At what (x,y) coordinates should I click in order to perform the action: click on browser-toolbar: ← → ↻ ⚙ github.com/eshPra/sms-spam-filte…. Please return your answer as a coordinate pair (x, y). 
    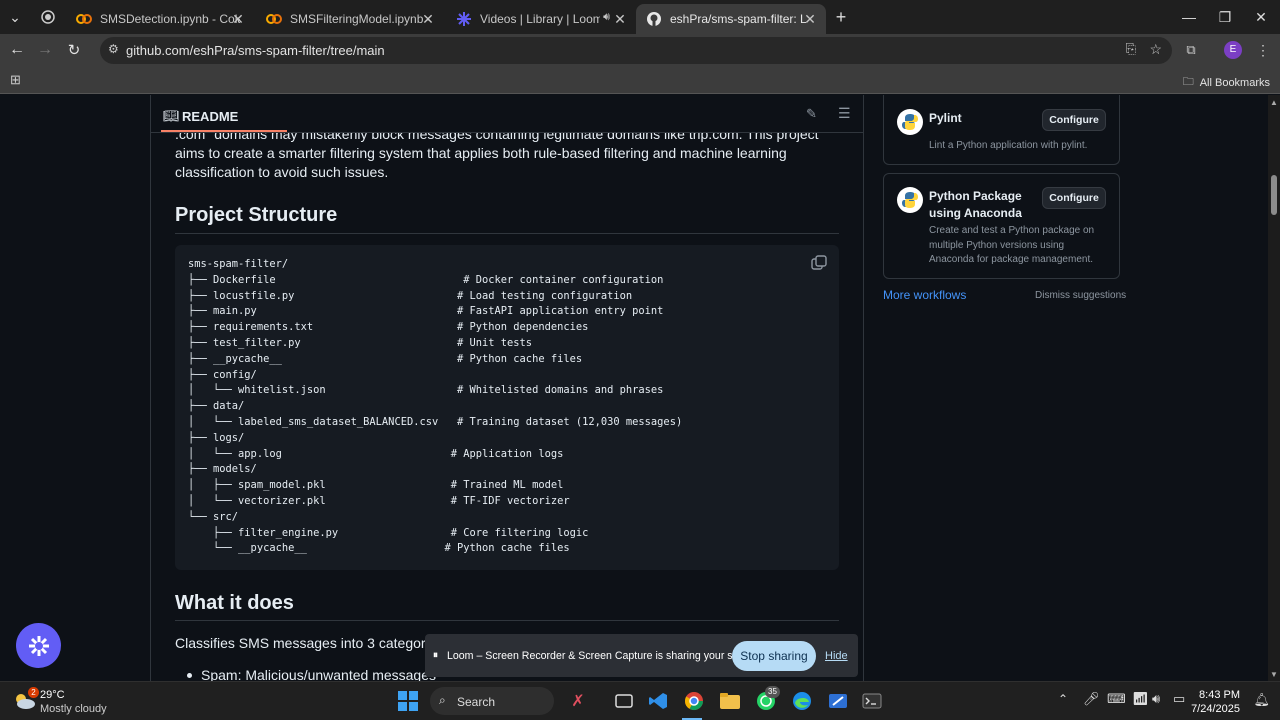
    Looking at the image, I should click on (640, 50).